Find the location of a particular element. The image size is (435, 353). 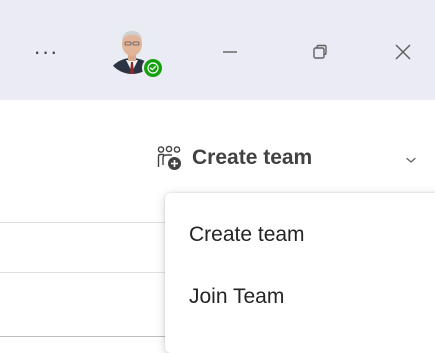

more-options-button: ··· is located at coordinates (46, 52).